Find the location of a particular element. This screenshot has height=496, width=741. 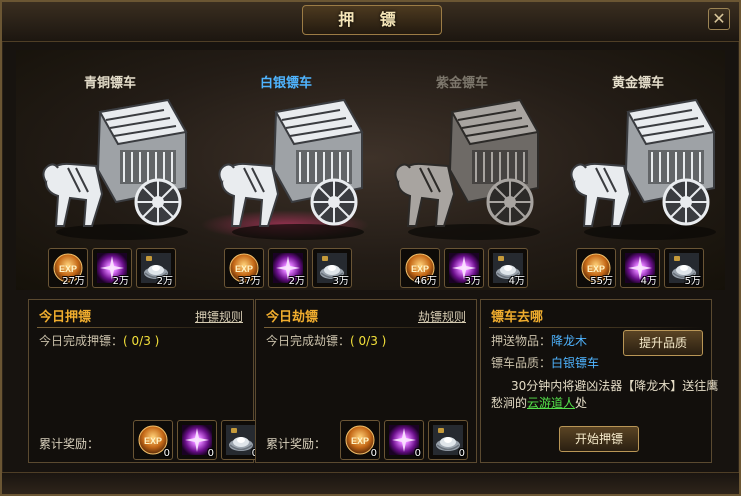

window-title: 押 镖 is located at coordinates (372, 20).